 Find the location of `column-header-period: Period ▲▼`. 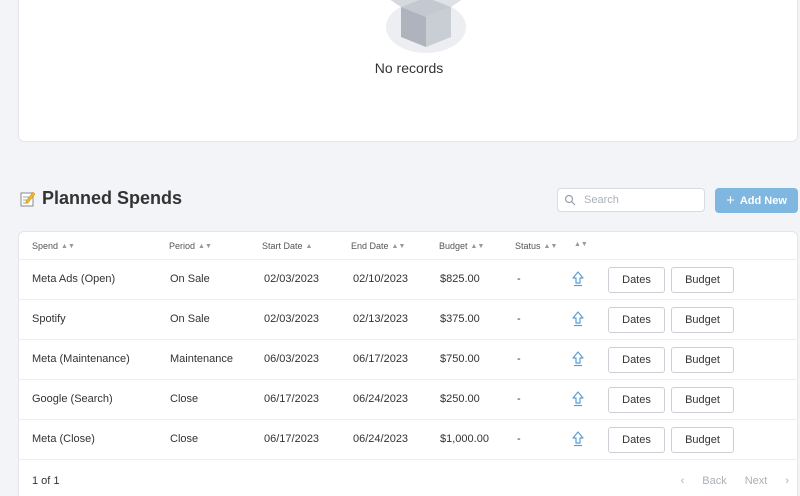

column-header-period: Period ▲▼ is located at coordinates (190, 246).